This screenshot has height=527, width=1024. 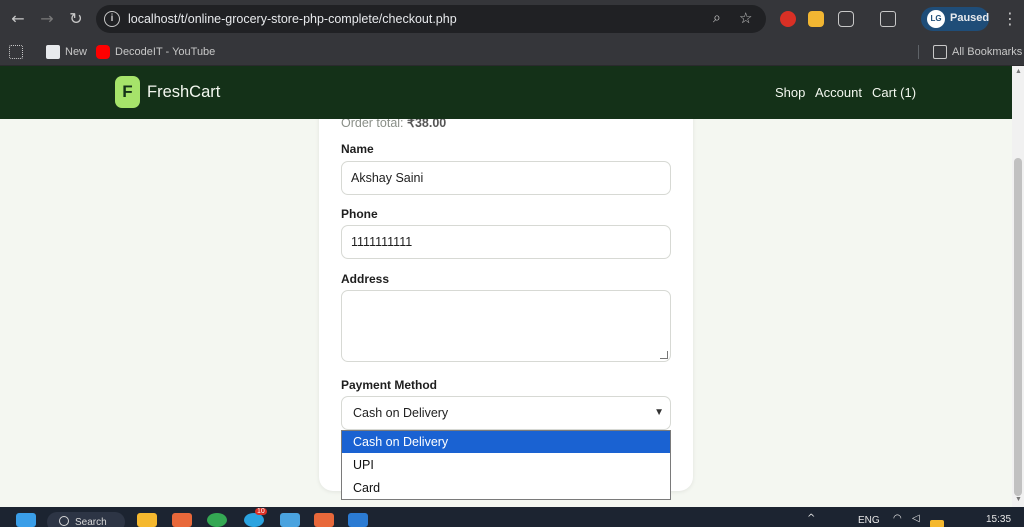 What do you see at coordinates (894, 92) in the screenshot?
I see `nav-cart: Cart (1)` at bounding box center [894, 92].